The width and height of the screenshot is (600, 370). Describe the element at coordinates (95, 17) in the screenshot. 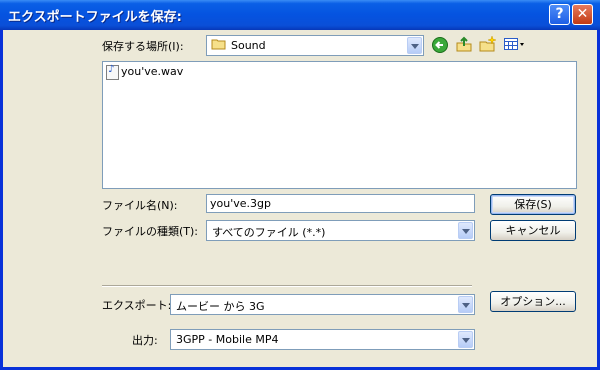

I see `window-title: エクスポートファイルを保存:` at that location.